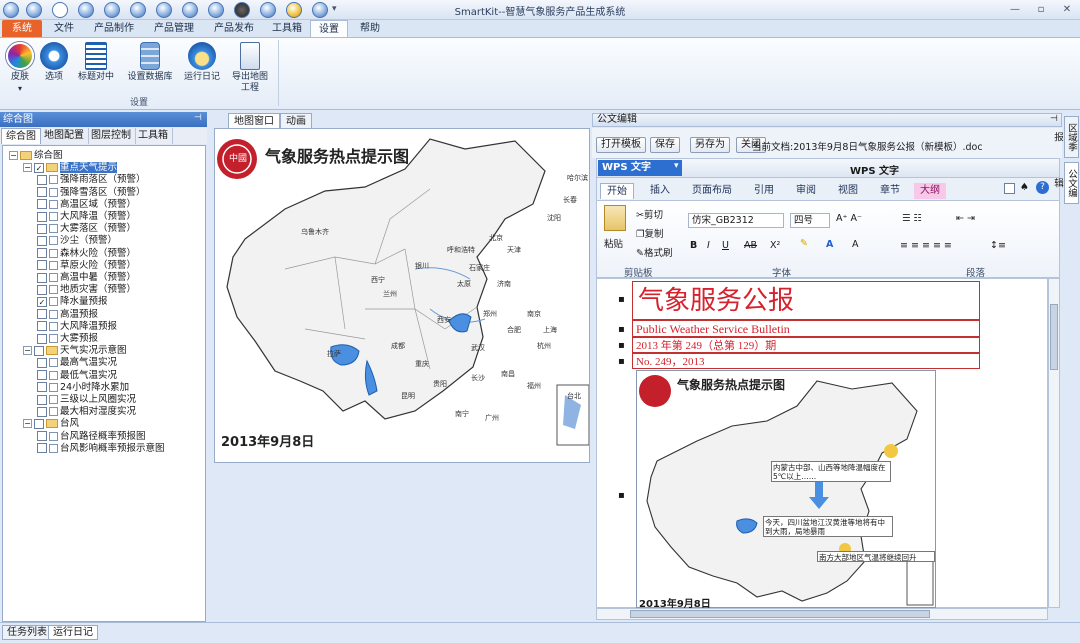 Image resolution: width=1080 pixels, height=643 pixels. Describe the element at coordinates (198, 118) in the screenshot. I see `pin-icon: ⊣` at that location.